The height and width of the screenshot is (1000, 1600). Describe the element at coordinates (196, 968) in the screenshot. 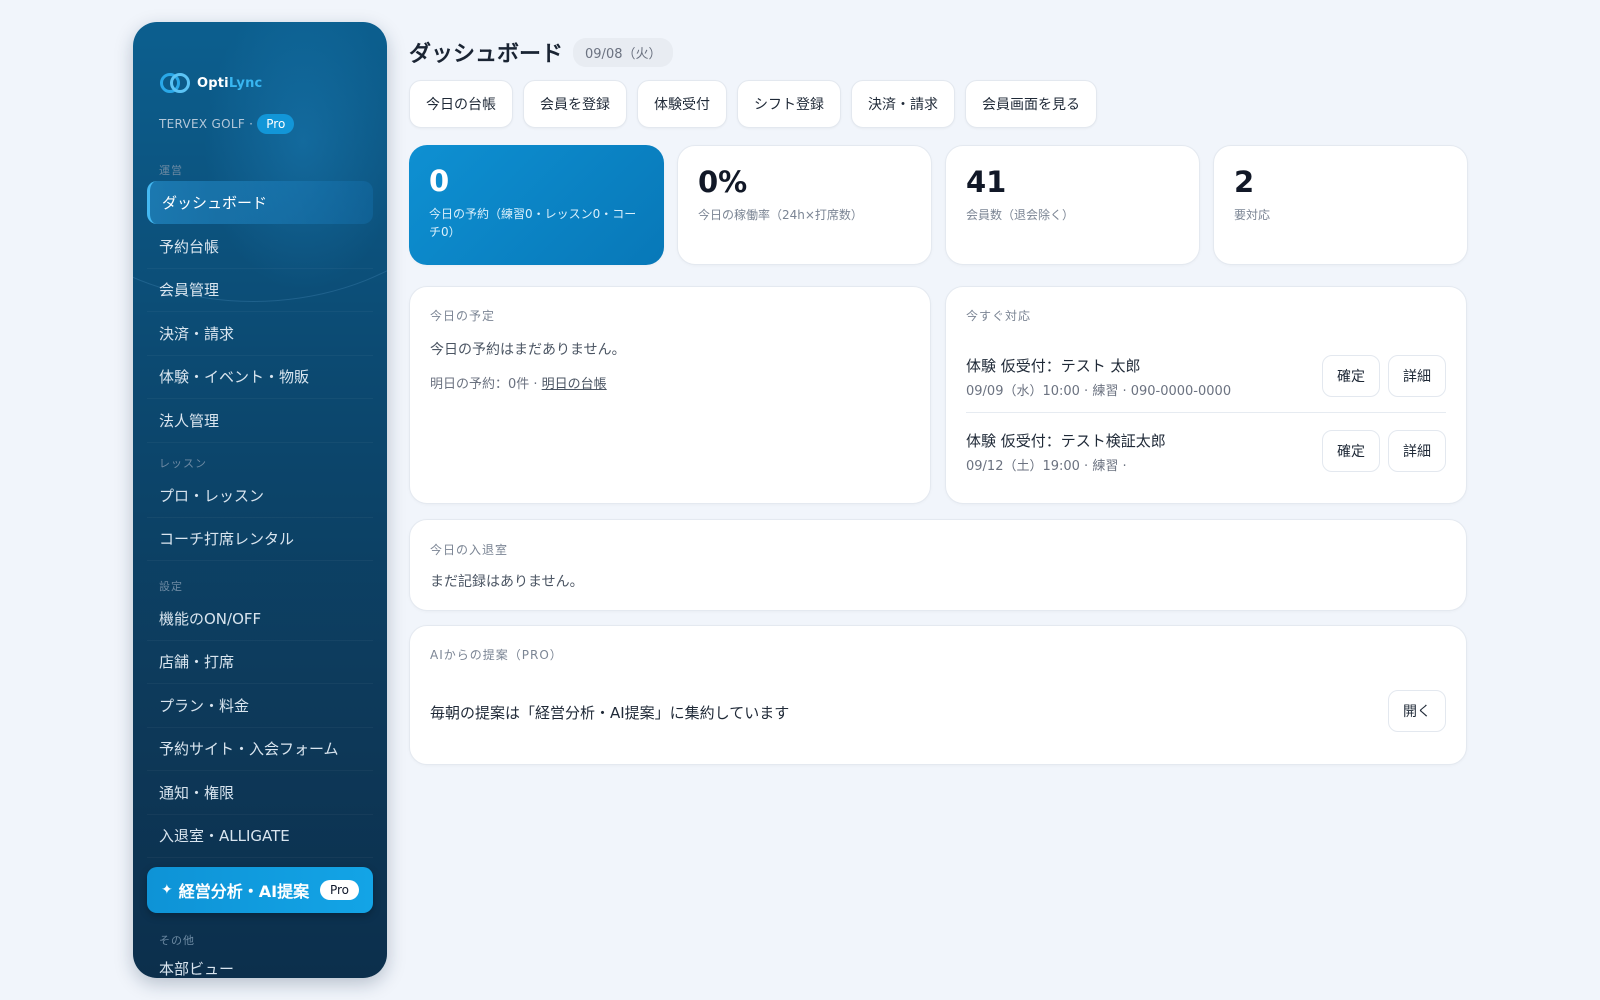

I see `sidebar-item-hq-view: 本部ビュー` at that location.